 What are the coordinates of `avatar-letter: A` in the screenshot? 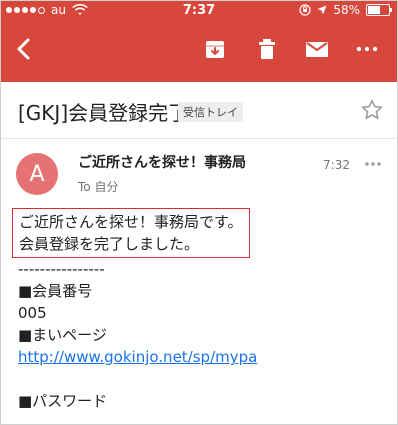 It's located at (37, 174).